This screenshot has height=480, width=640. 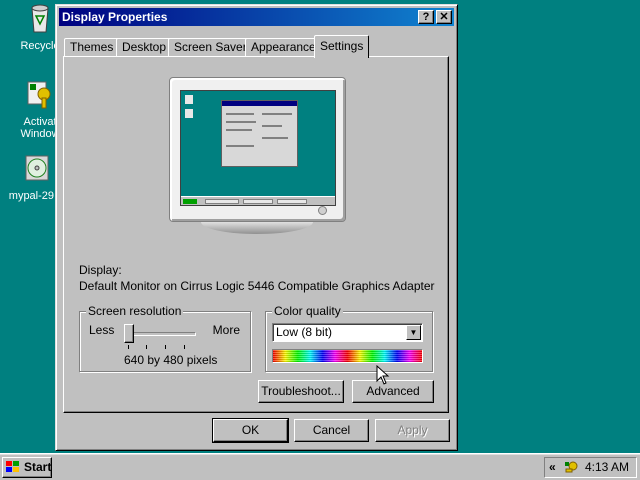 I want to click on tab-screen-saver: Screen Saver, so click(x=210, y=47).